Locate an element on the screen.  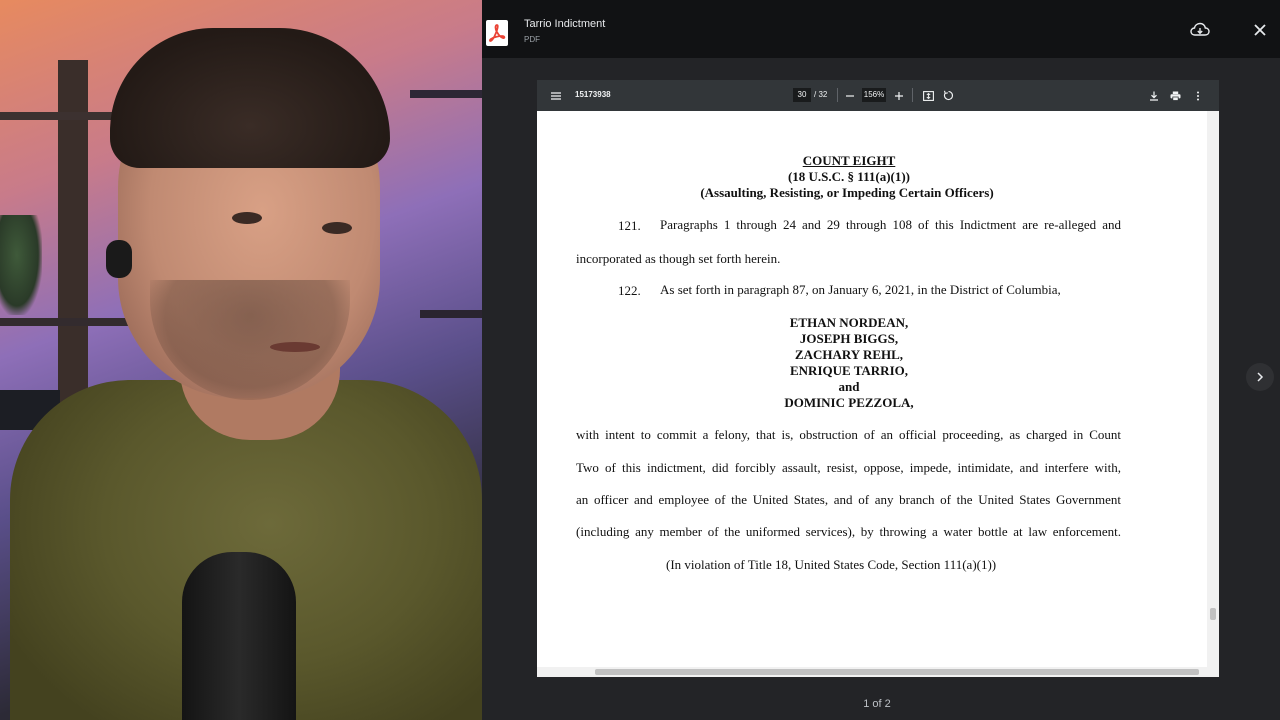
person-mouth is located at coordinates (295, 347).